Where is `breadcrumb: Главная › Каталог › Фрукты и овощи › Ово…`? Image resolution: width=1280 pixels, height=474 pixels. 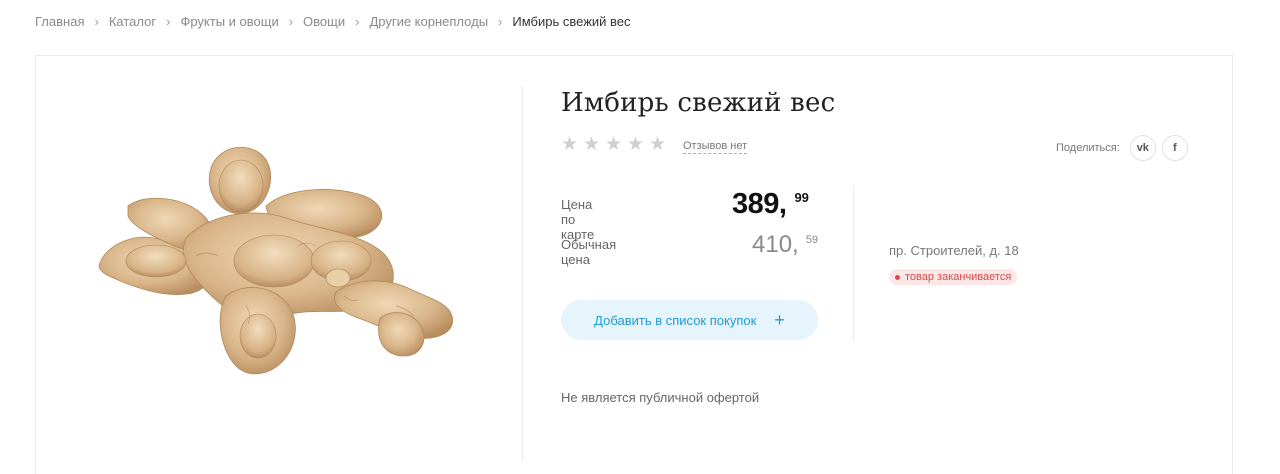
breadcrumb: Главная › Каталог › Фрукты и овощи › Ово… is located at coordinates (333, 21).